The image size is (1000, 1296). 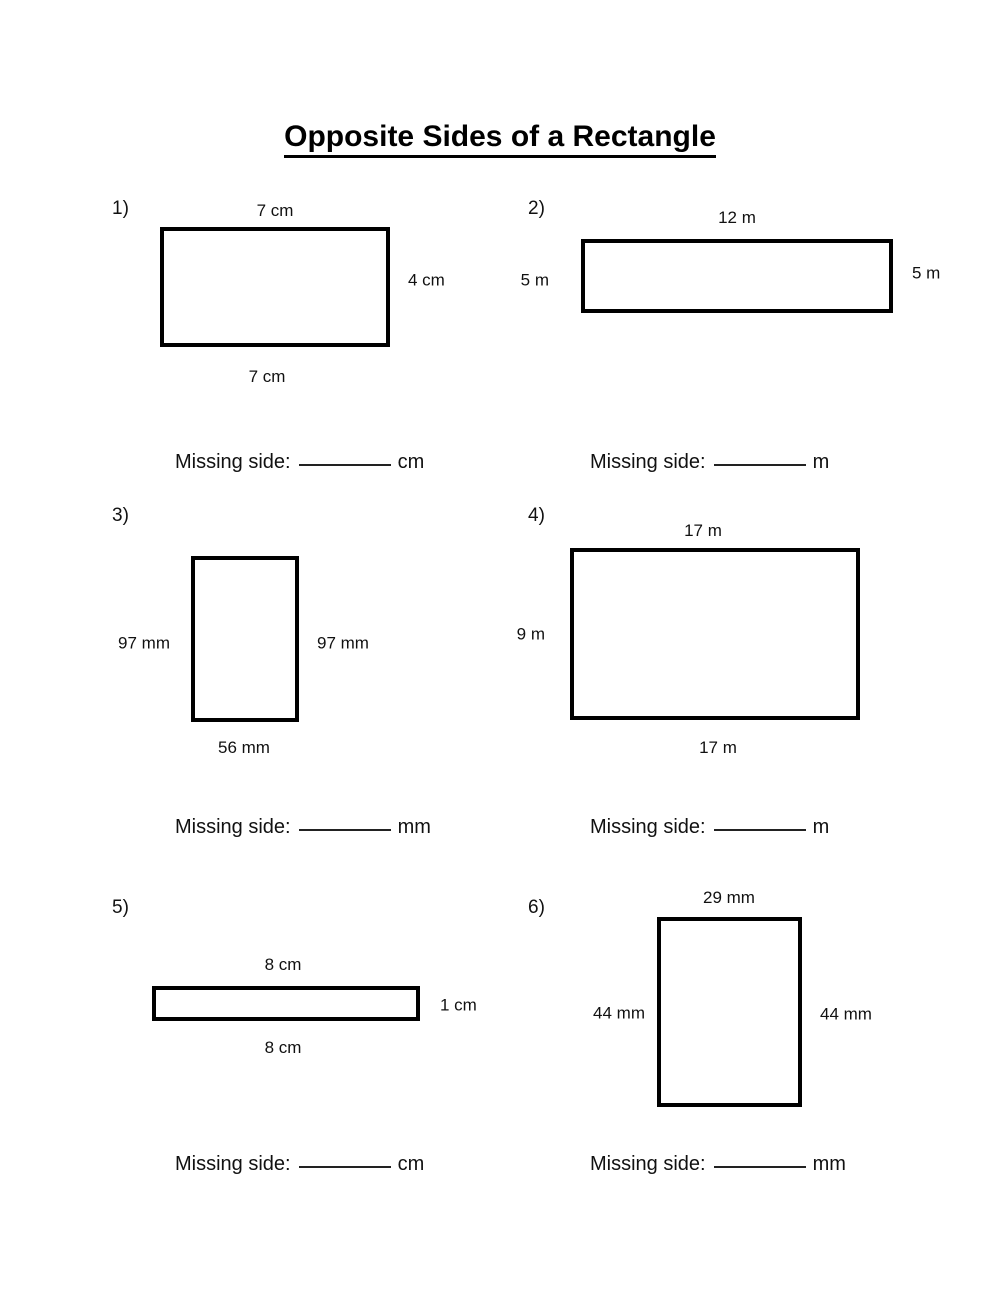 What do you see at coordinates (244, 747) in the screenshot?
I see `side-label-bottom-3: 56 mm` at bounding box center [244, 747].